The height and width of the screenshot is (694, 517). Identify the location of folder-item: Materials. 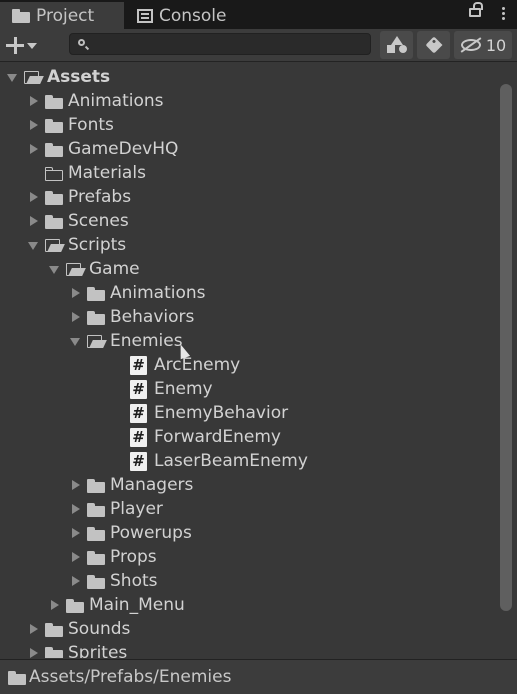
(87, 173).